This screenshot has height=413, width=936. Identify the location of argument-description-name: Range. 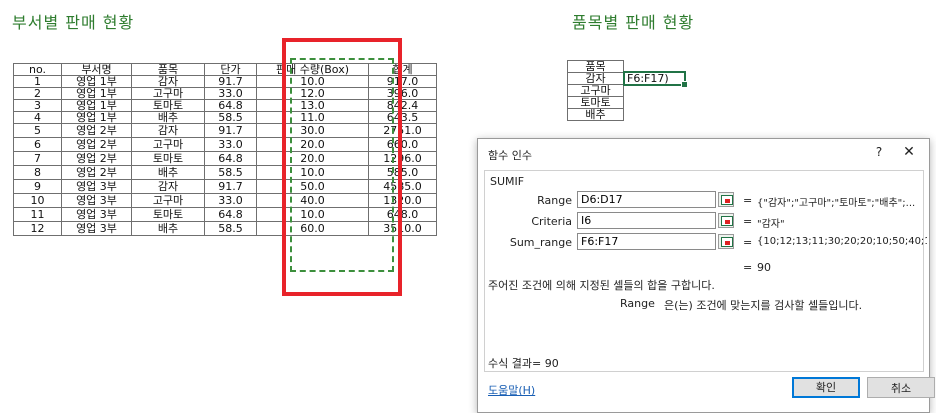
(637, 303).